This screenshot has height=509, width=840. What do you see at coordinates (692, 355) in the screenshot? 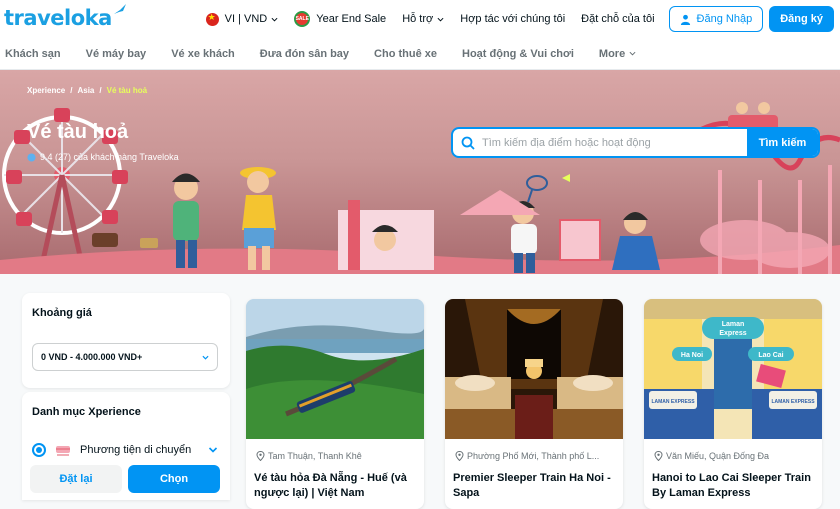
I see `ha-noi-label: Ha Noi` at bounding box center [692, 355].